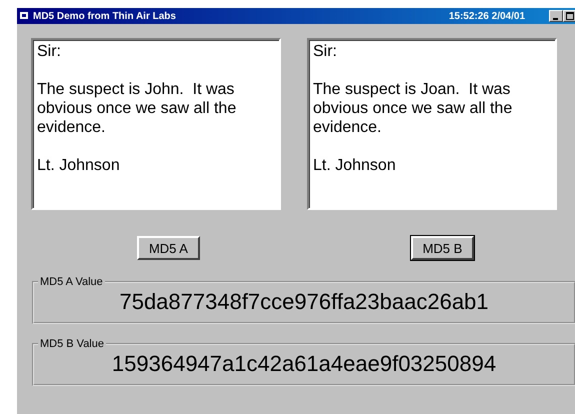 The height and width of the screenshot is (414, 575). Describe the element at coordinates (304, 364) in the screenshot. I see `hash-value: 159364947a1c42a61a4eae9f03250894` at that location.